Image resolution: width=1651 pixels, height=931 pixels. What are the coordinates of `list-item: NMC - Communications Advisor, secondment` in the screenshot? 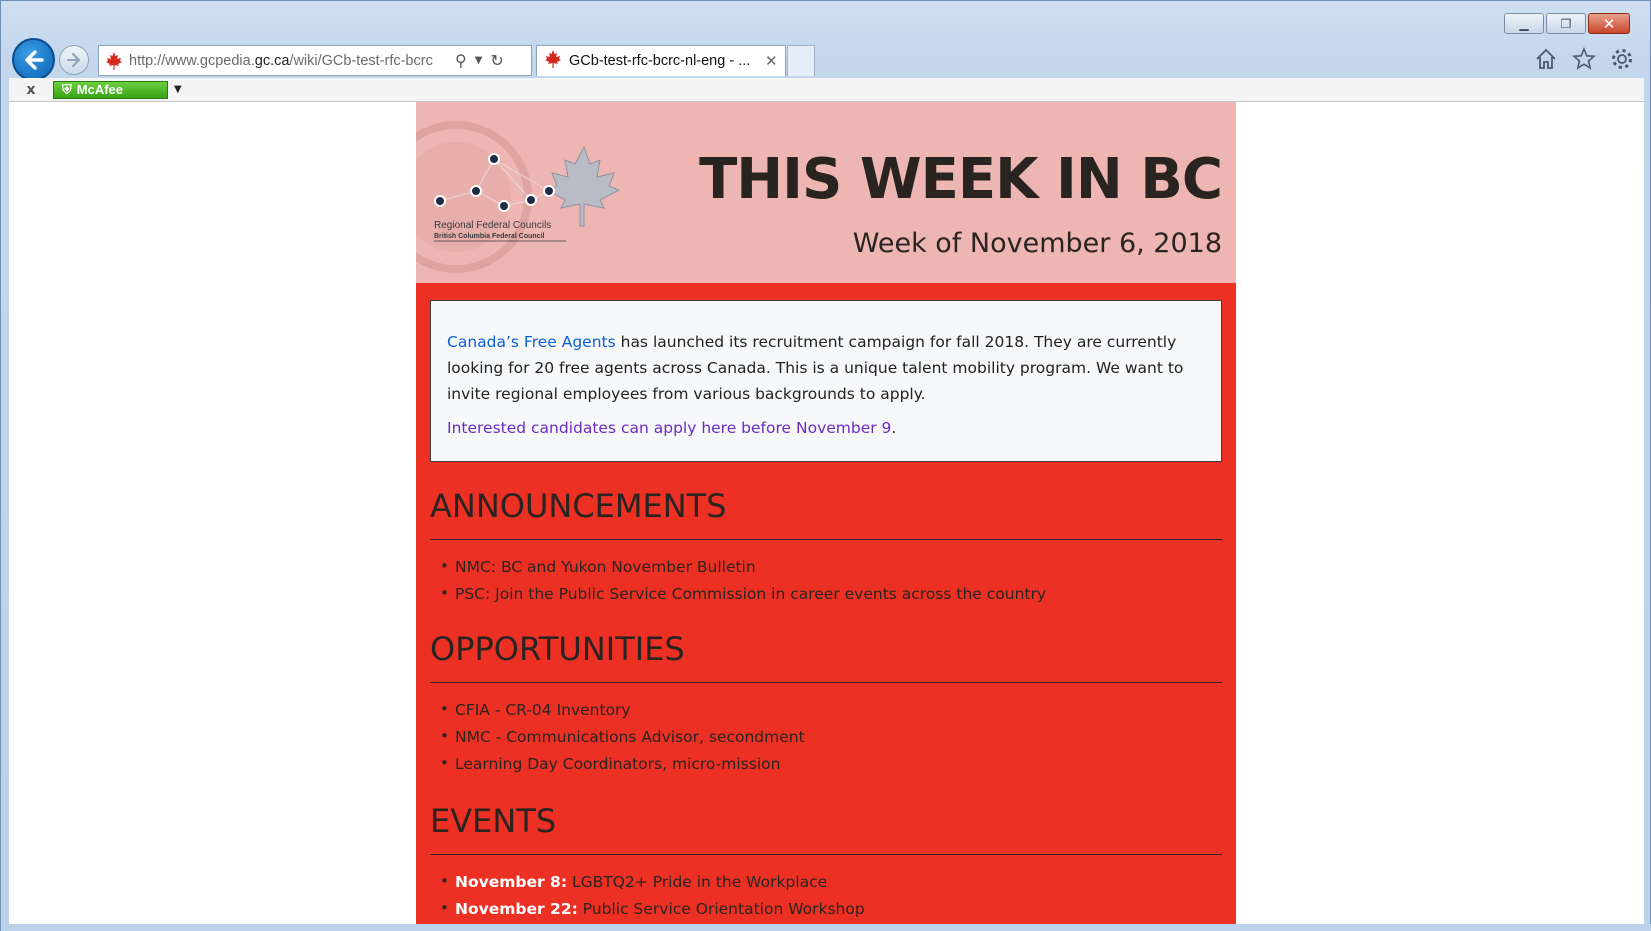 It's located at (826, 741).